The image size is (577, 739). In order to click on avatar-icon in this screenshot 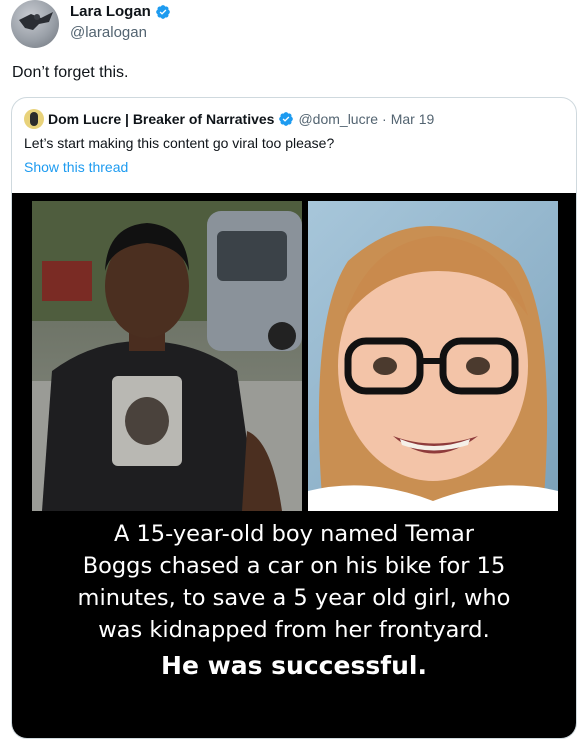, I will do `click(36, 21)`.